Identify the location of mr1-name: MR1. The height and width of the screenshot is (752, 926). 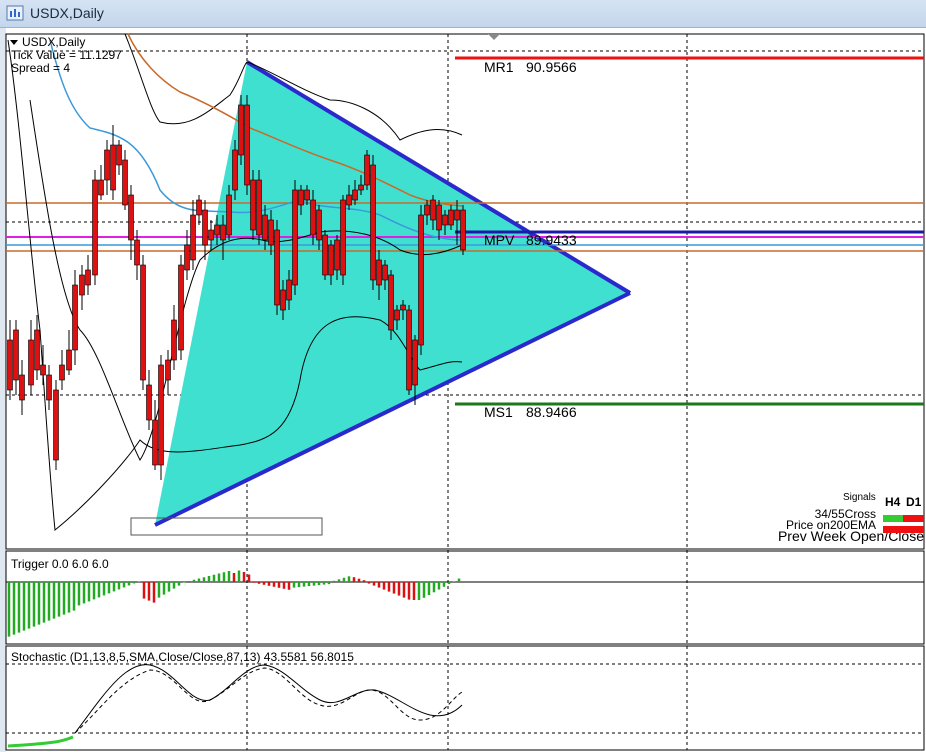
(499, 67).